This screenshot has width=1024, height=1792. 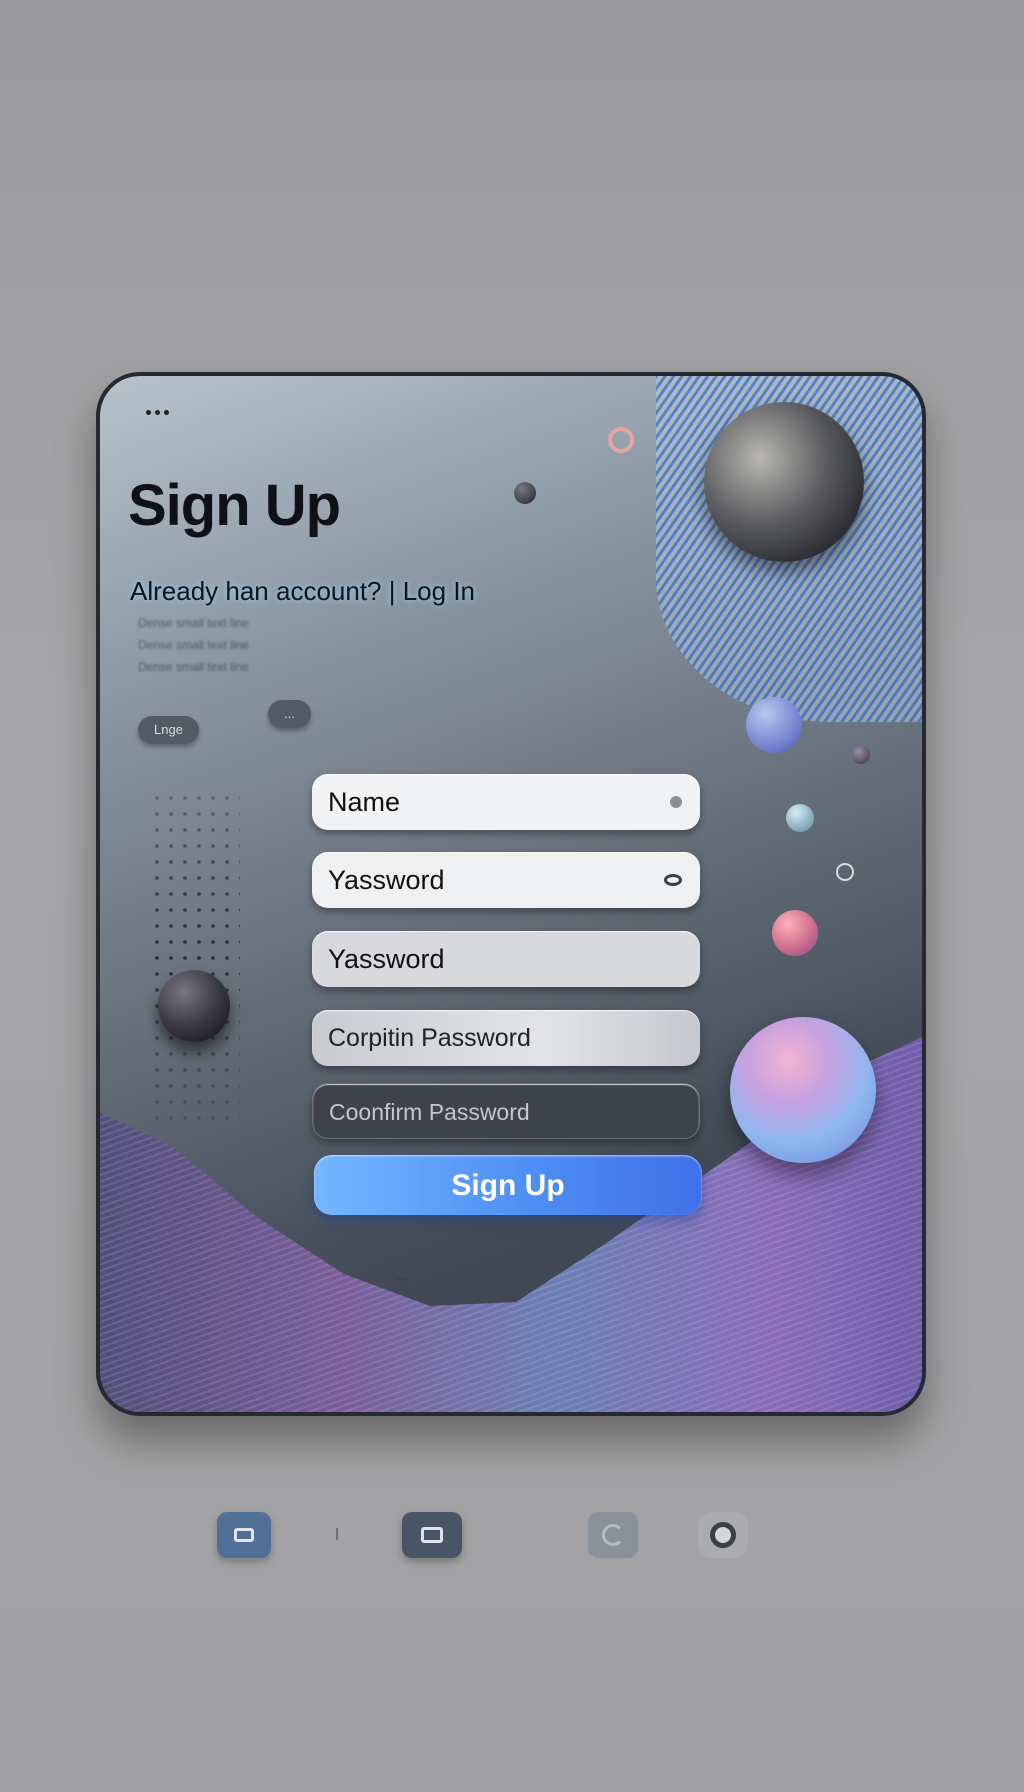 I want to click on blue-sphere, so click(x=774, y=725).